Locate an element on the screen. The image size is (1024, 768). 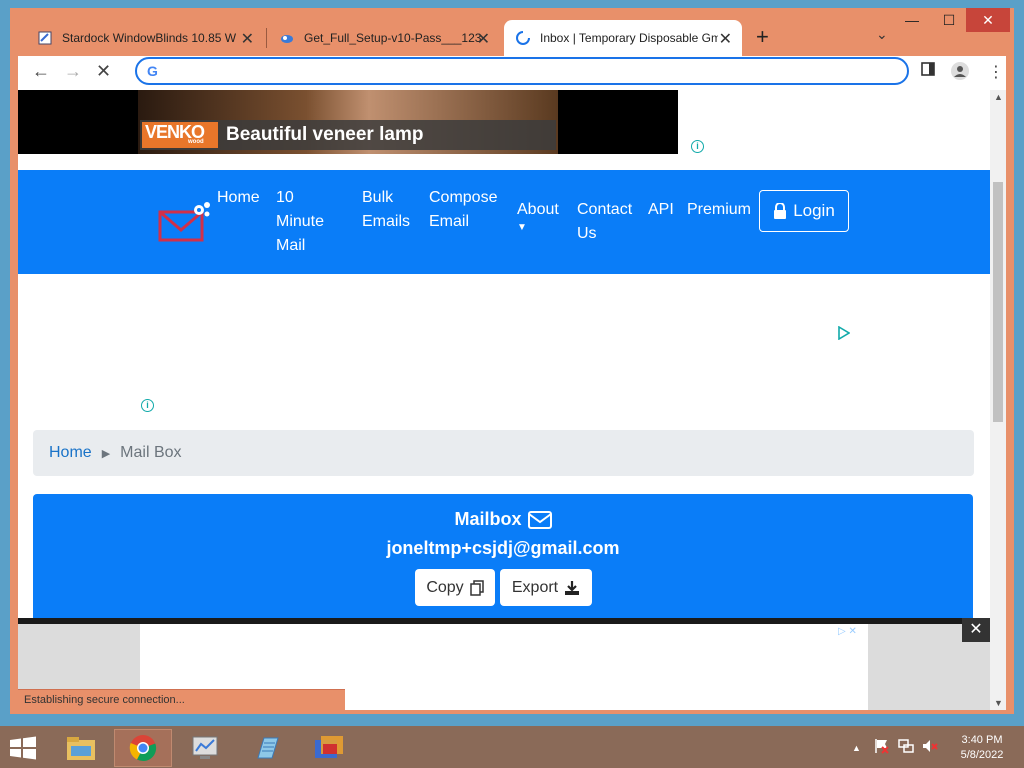
forward-arrow-icon: → is located at coordinates (73, 71).